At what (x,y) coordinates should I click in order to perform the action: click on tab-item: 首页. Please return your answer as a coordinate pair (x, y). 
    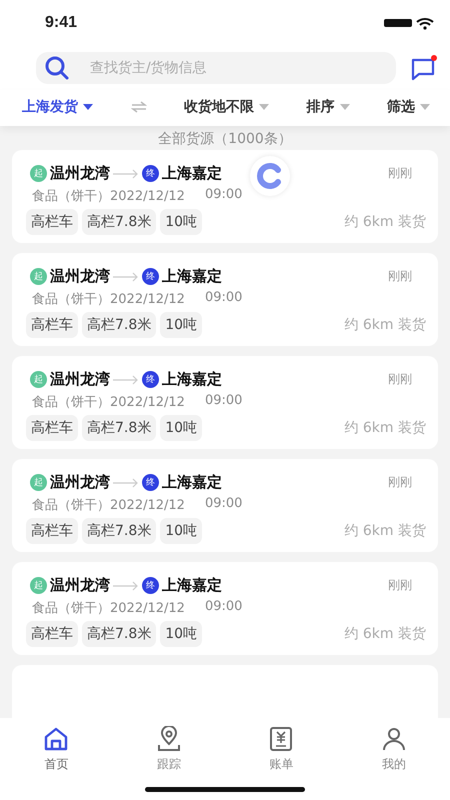
    Looking at the image, I should click on (56, 752).